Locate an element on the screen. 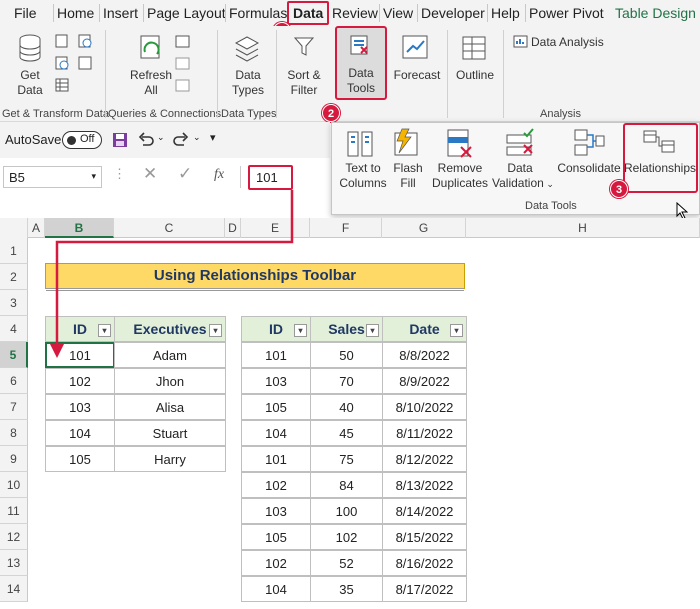  from-web-icon is located at coordinates (62, 63).